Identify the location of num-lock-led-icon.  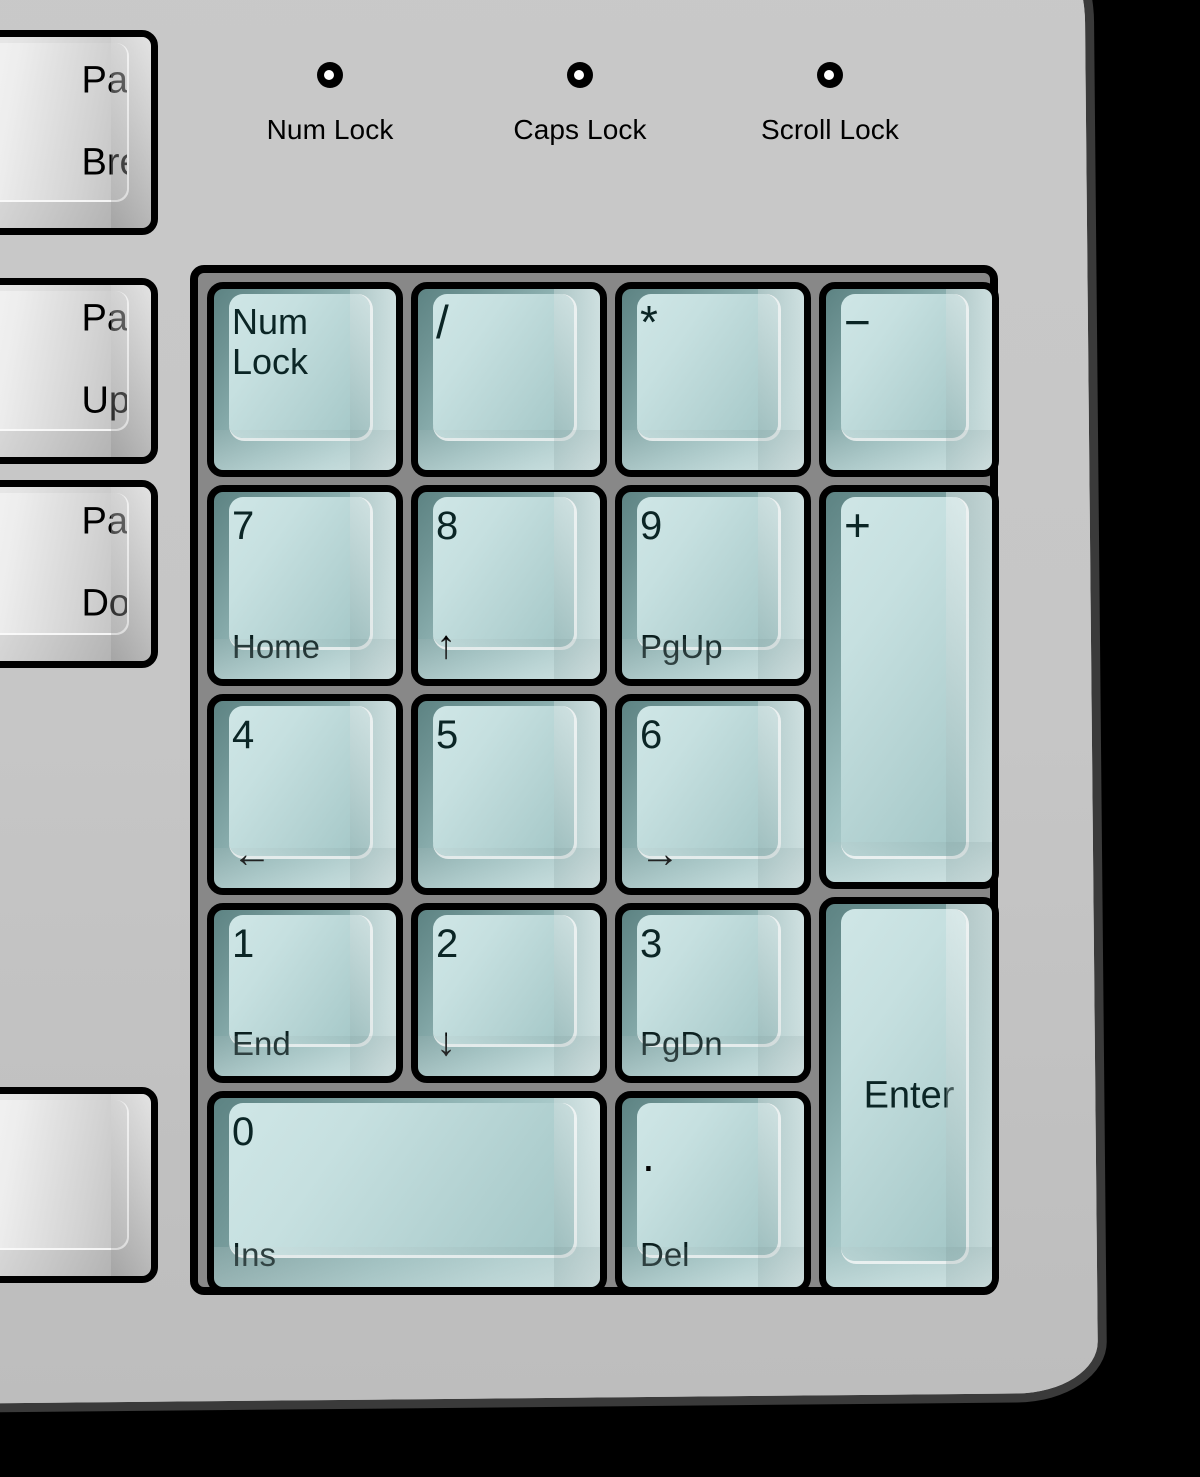
(330, 75).